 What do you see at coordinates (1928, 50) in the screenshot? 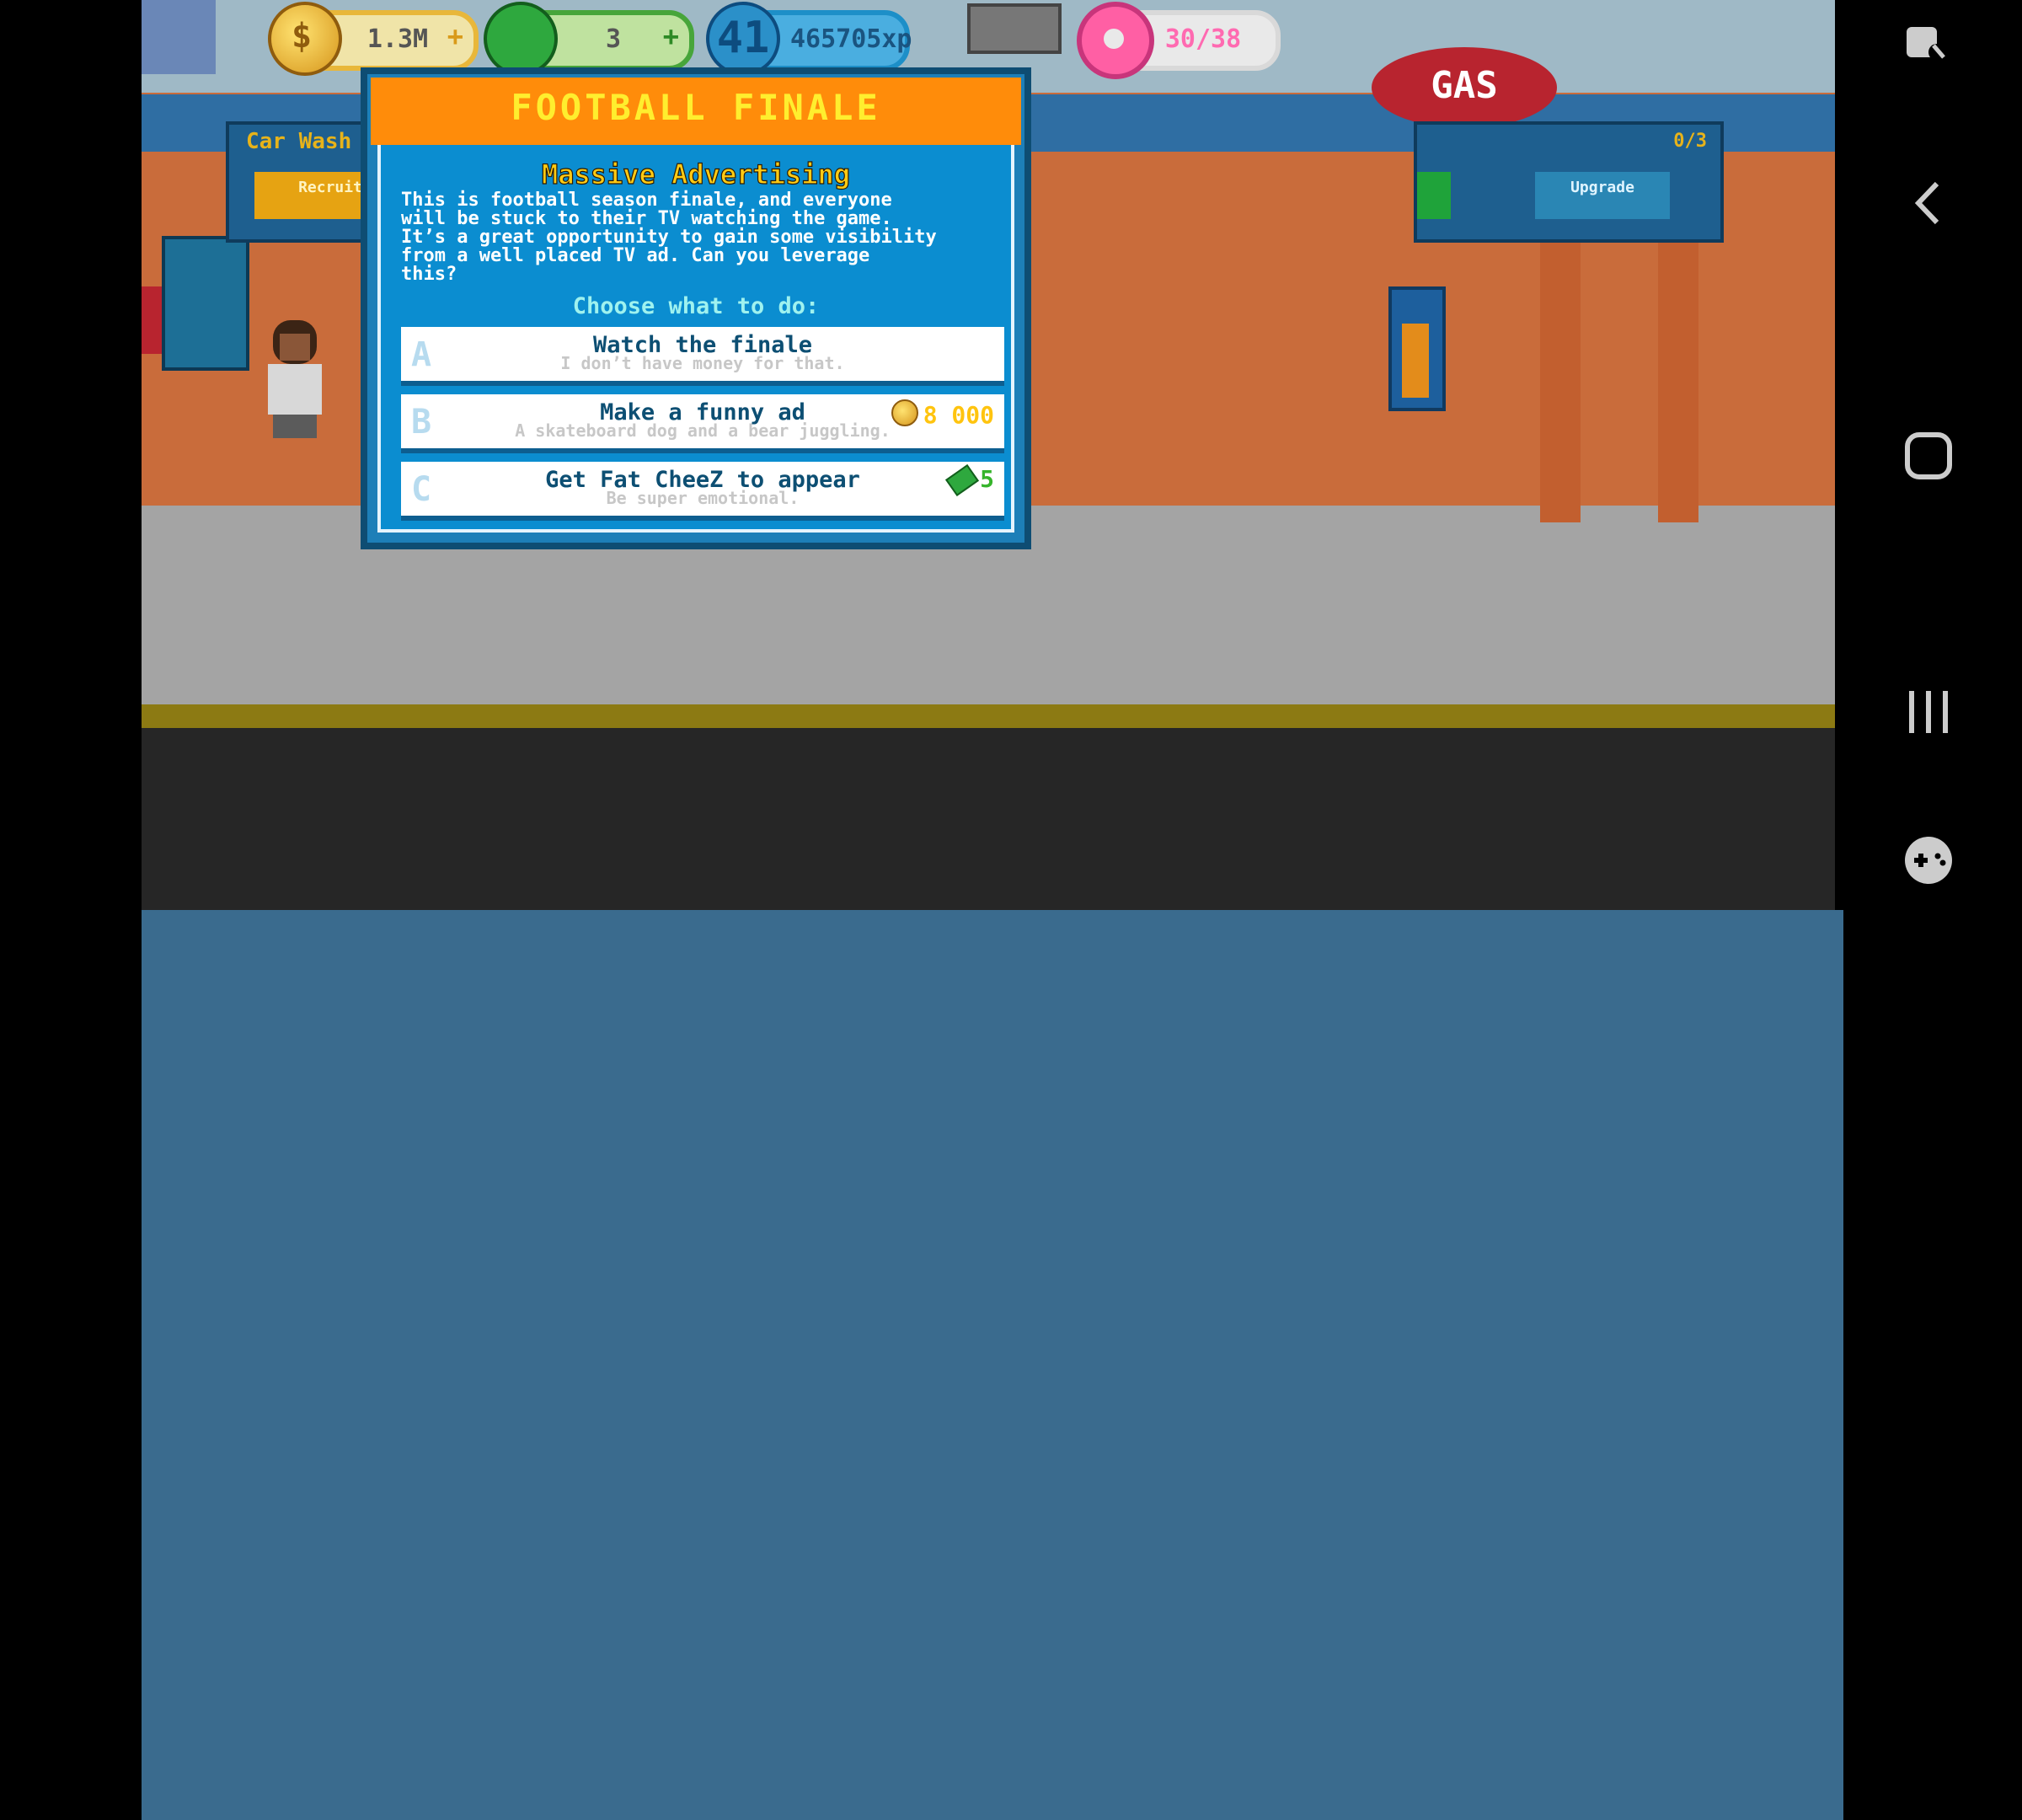
I see `screen-pin-icon` at bounding box center [1928, 50].